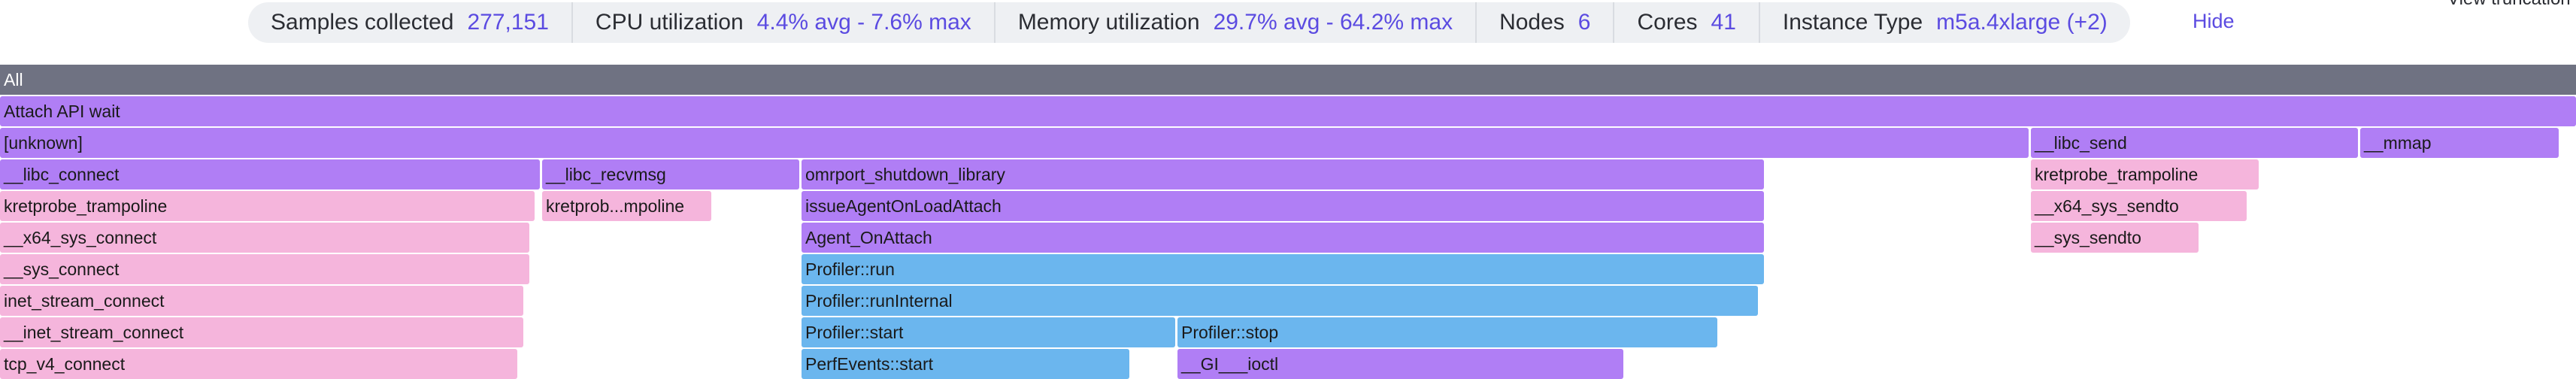  What do you see at coordinates (965, 364) in the screenshot?
I see `flame-frame: PerfEvents::start` at bounding box center [965, 364].